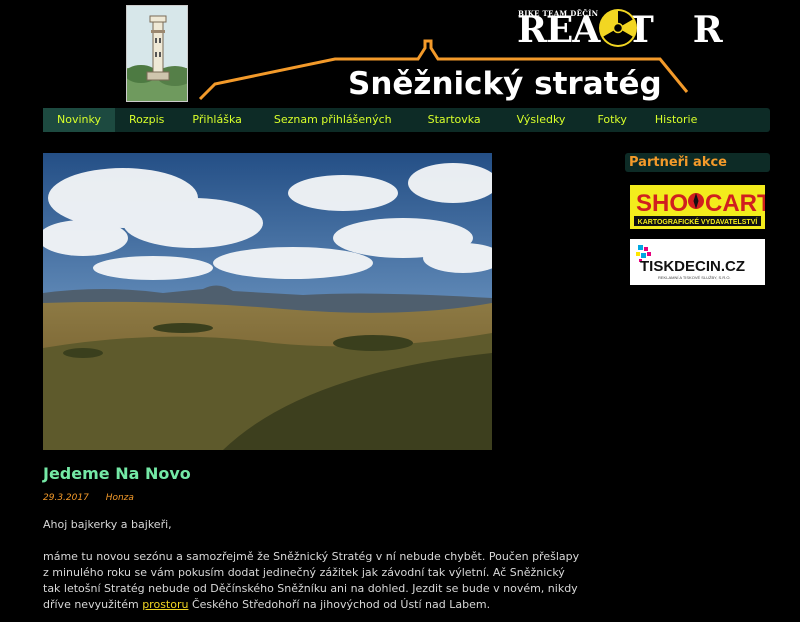  Describe the element at coordinates (146, 120) in the screenshot. I see `nav-item-rozpis: Rozpis` at that location.